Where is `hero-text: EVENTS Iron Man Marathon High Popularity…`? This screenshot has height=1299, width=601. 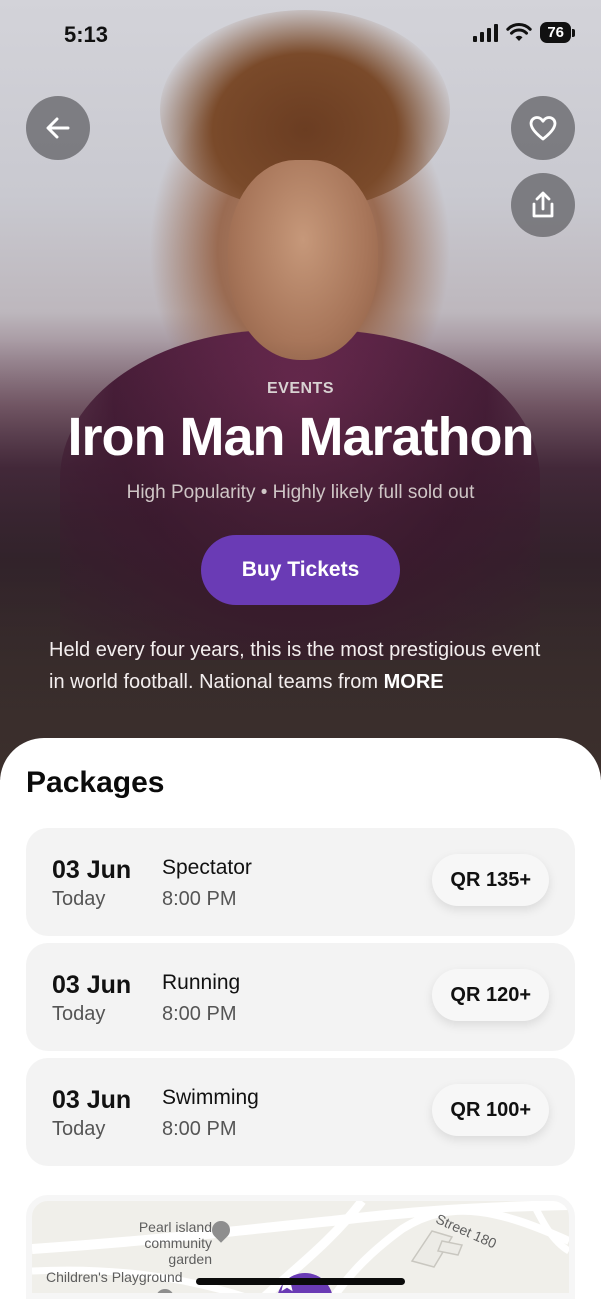
hero-text: EVENTS Iron Man Marathon High Popularity… is located at coordinates (300, 442).